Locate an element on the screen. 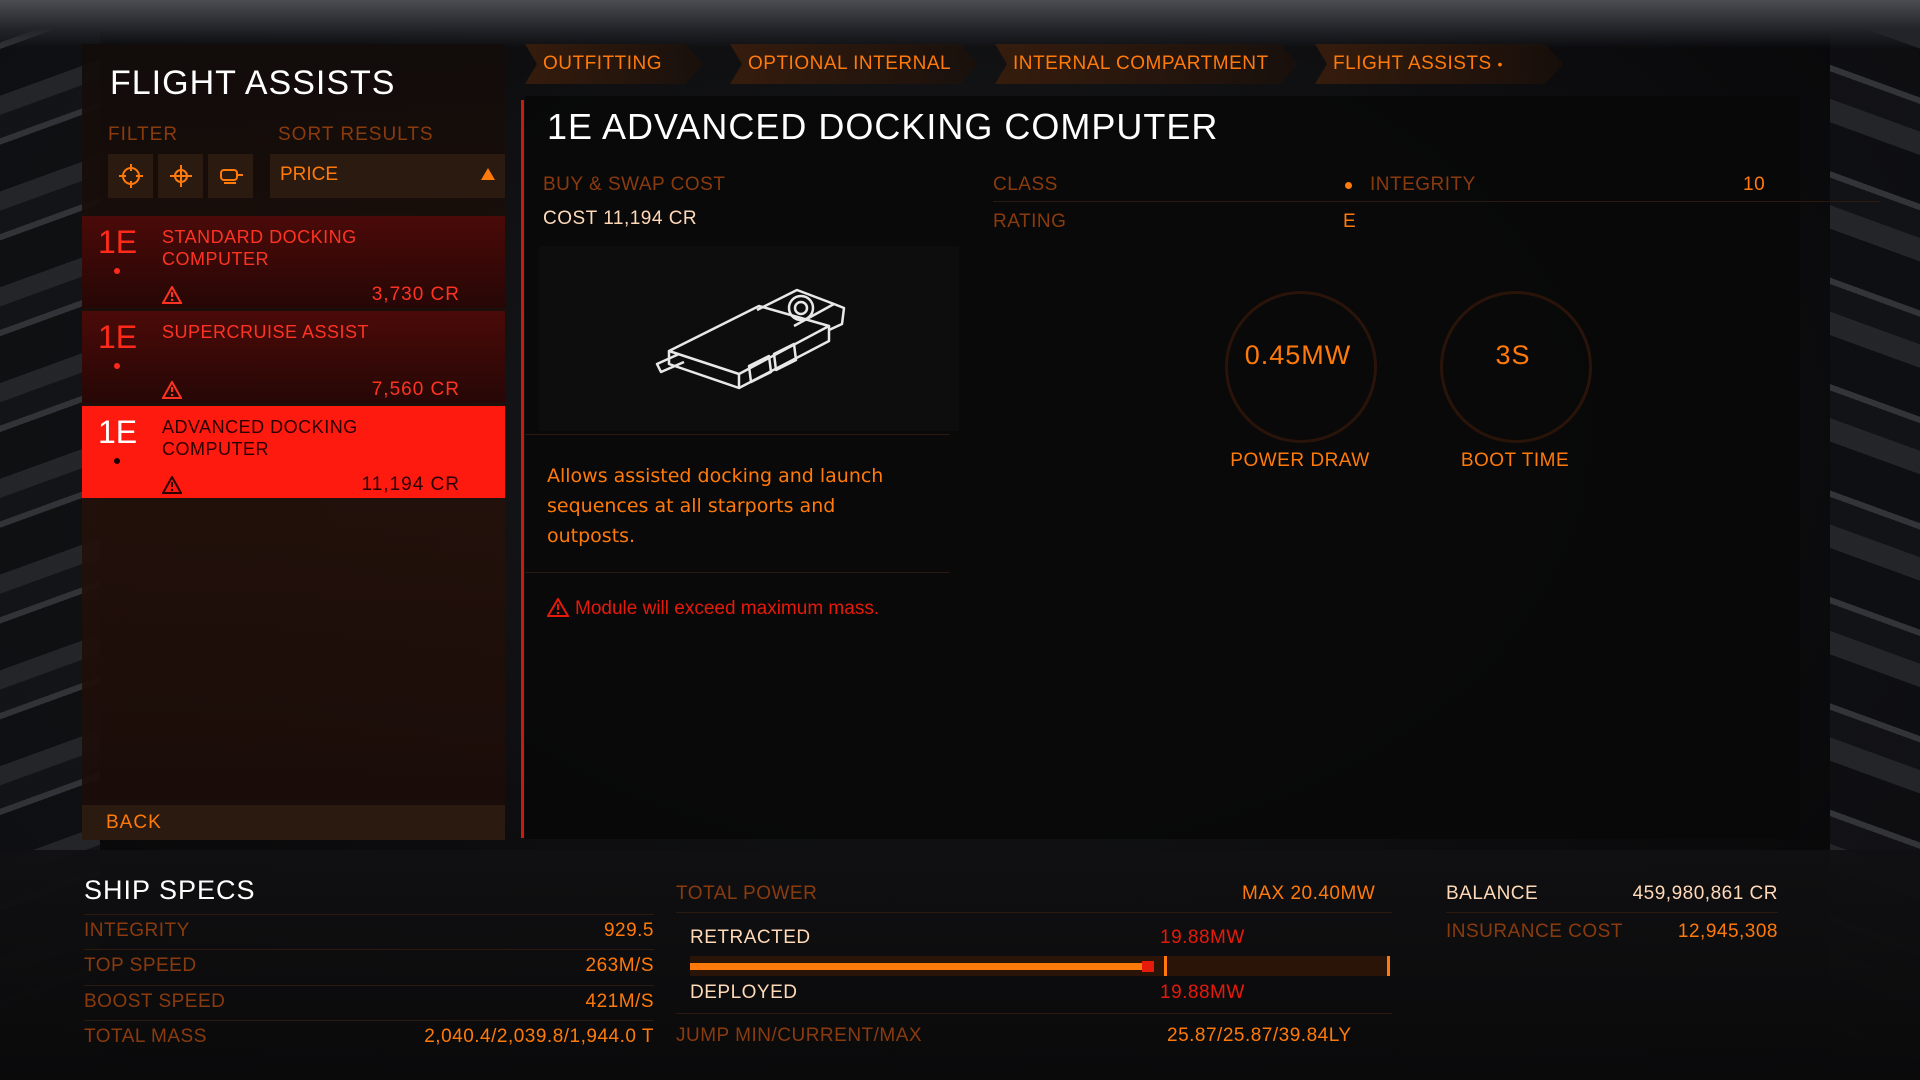 This screenshot has width=1920, height=1080. breadcrumb-label: FLIGHT ASSISTS is located at coordinates (1412, 63).